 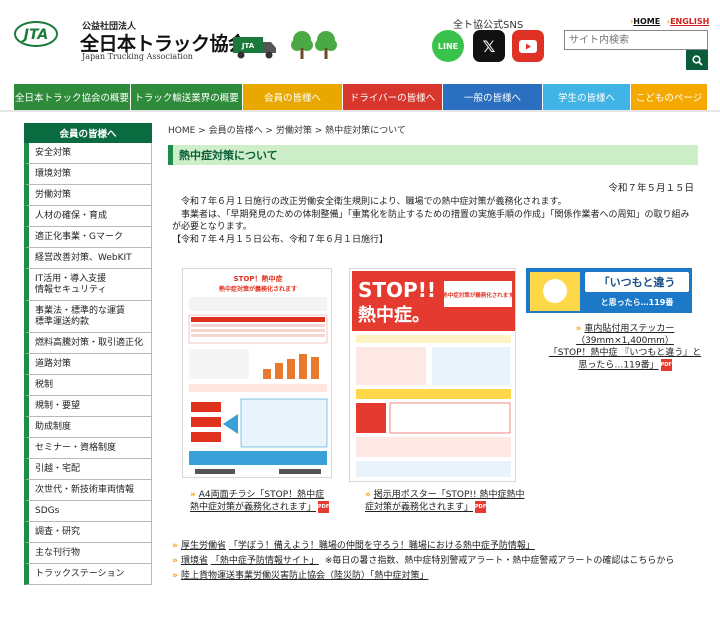 I want to click on link-note: ※毎日の暑さ指数、熱中症特別警戒アラート・熱中症警戒アラートの確認はこちらから, so click(x=499, y=561).